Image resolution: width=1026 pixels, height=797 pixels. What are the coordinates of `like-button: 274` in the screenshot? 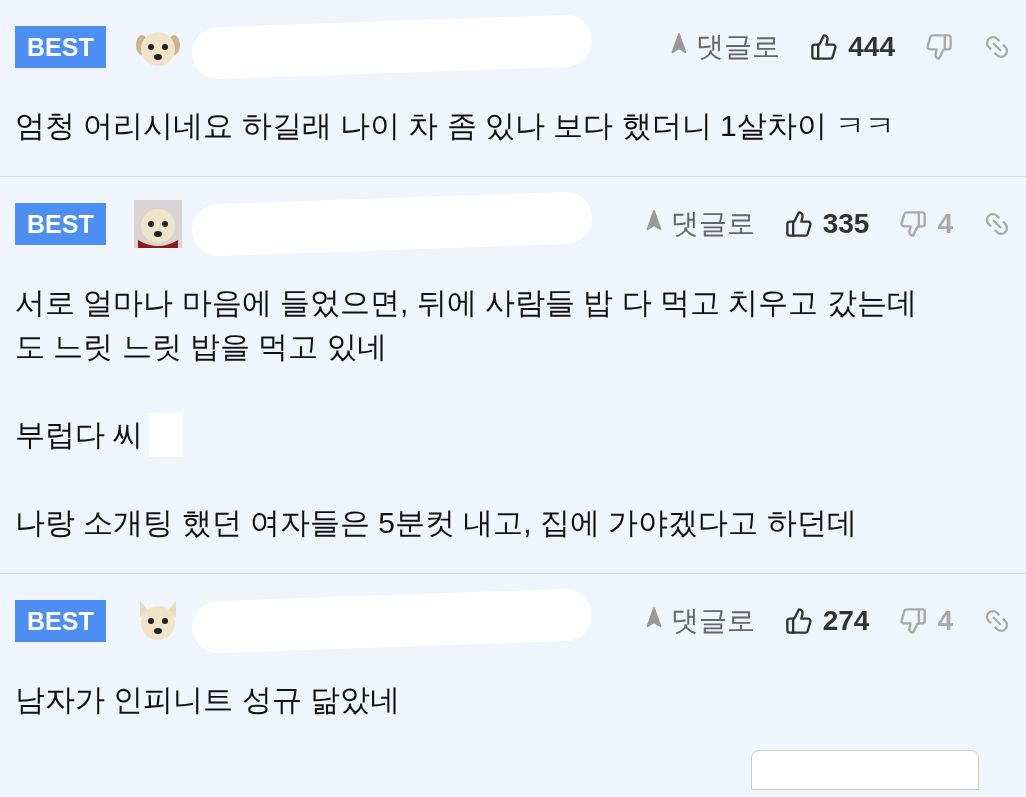 It's located at (827, 621).